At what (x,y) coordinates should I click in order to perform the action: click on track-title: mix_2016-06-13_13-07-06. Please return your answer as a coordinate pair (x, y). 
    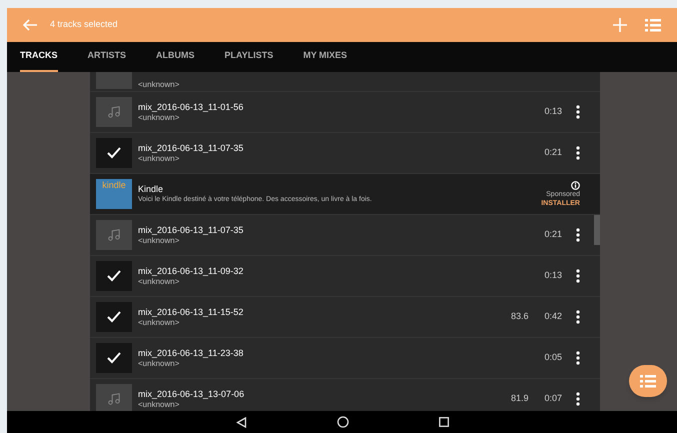
    Looking at the image, I should click on (192, 394).